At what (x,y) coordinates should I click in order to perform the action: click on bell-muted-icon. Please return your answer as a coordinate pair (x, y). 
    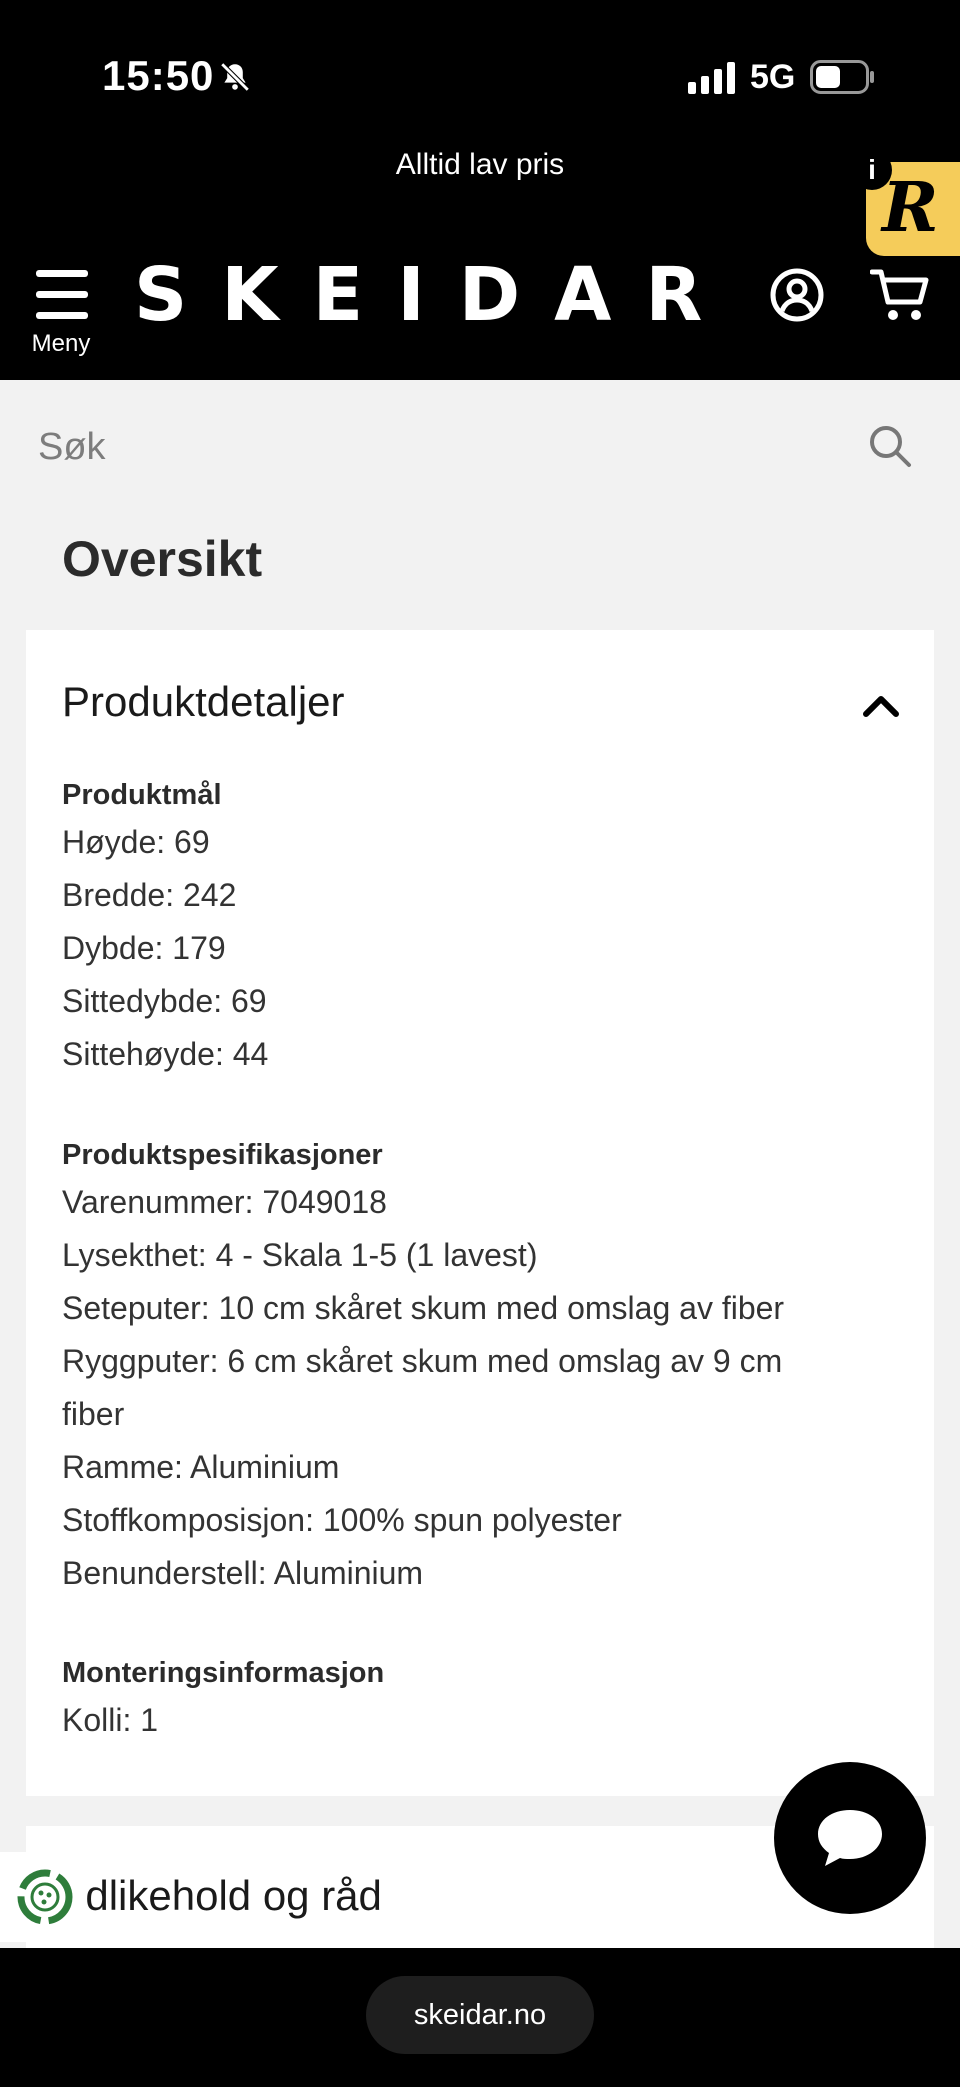
    Looking at the image, I should click on (235, 77).